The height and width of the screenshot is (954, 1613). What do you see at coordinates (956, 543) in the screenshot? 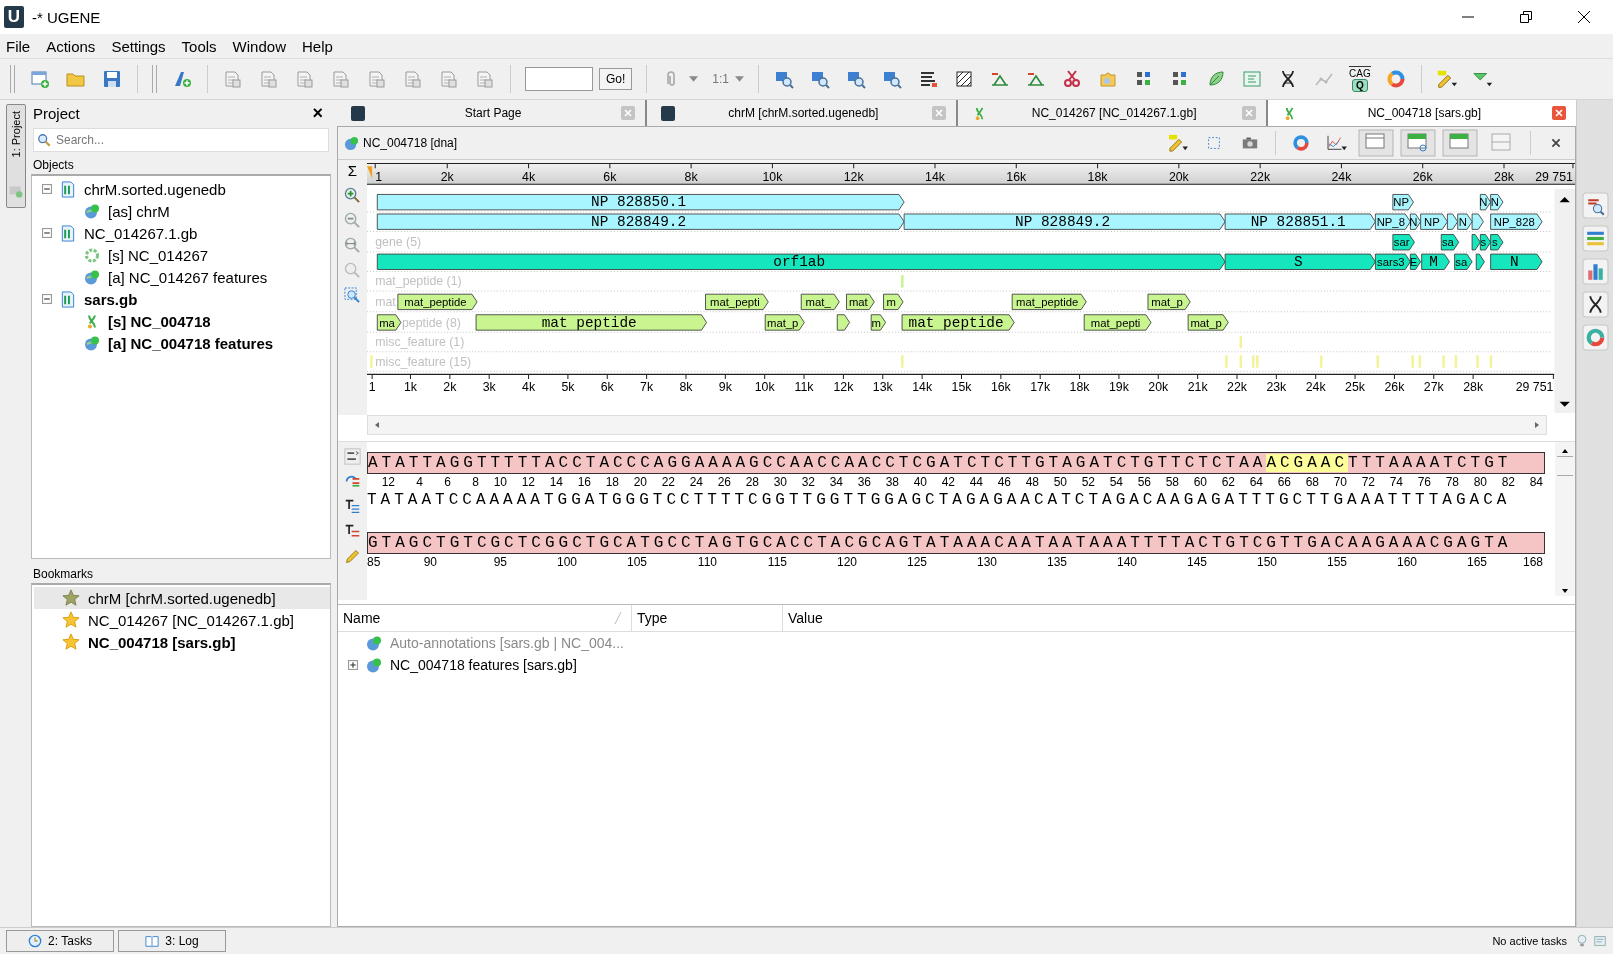
I see `sequence-strand: GTAGCTGTCGCTCGGCTGCATGCCTAGTGCACCTACGCAGTATAAACAATAATAAATTTTACTGTCGTTGACAAGAAACGAGTA` at bounding box center [956, 543].